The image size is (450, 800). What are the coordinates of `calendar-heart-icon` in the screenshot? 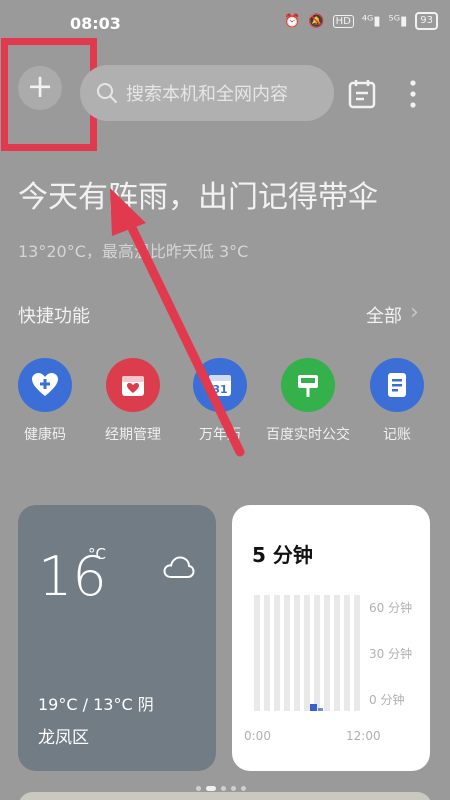 It's located at (133, 385).